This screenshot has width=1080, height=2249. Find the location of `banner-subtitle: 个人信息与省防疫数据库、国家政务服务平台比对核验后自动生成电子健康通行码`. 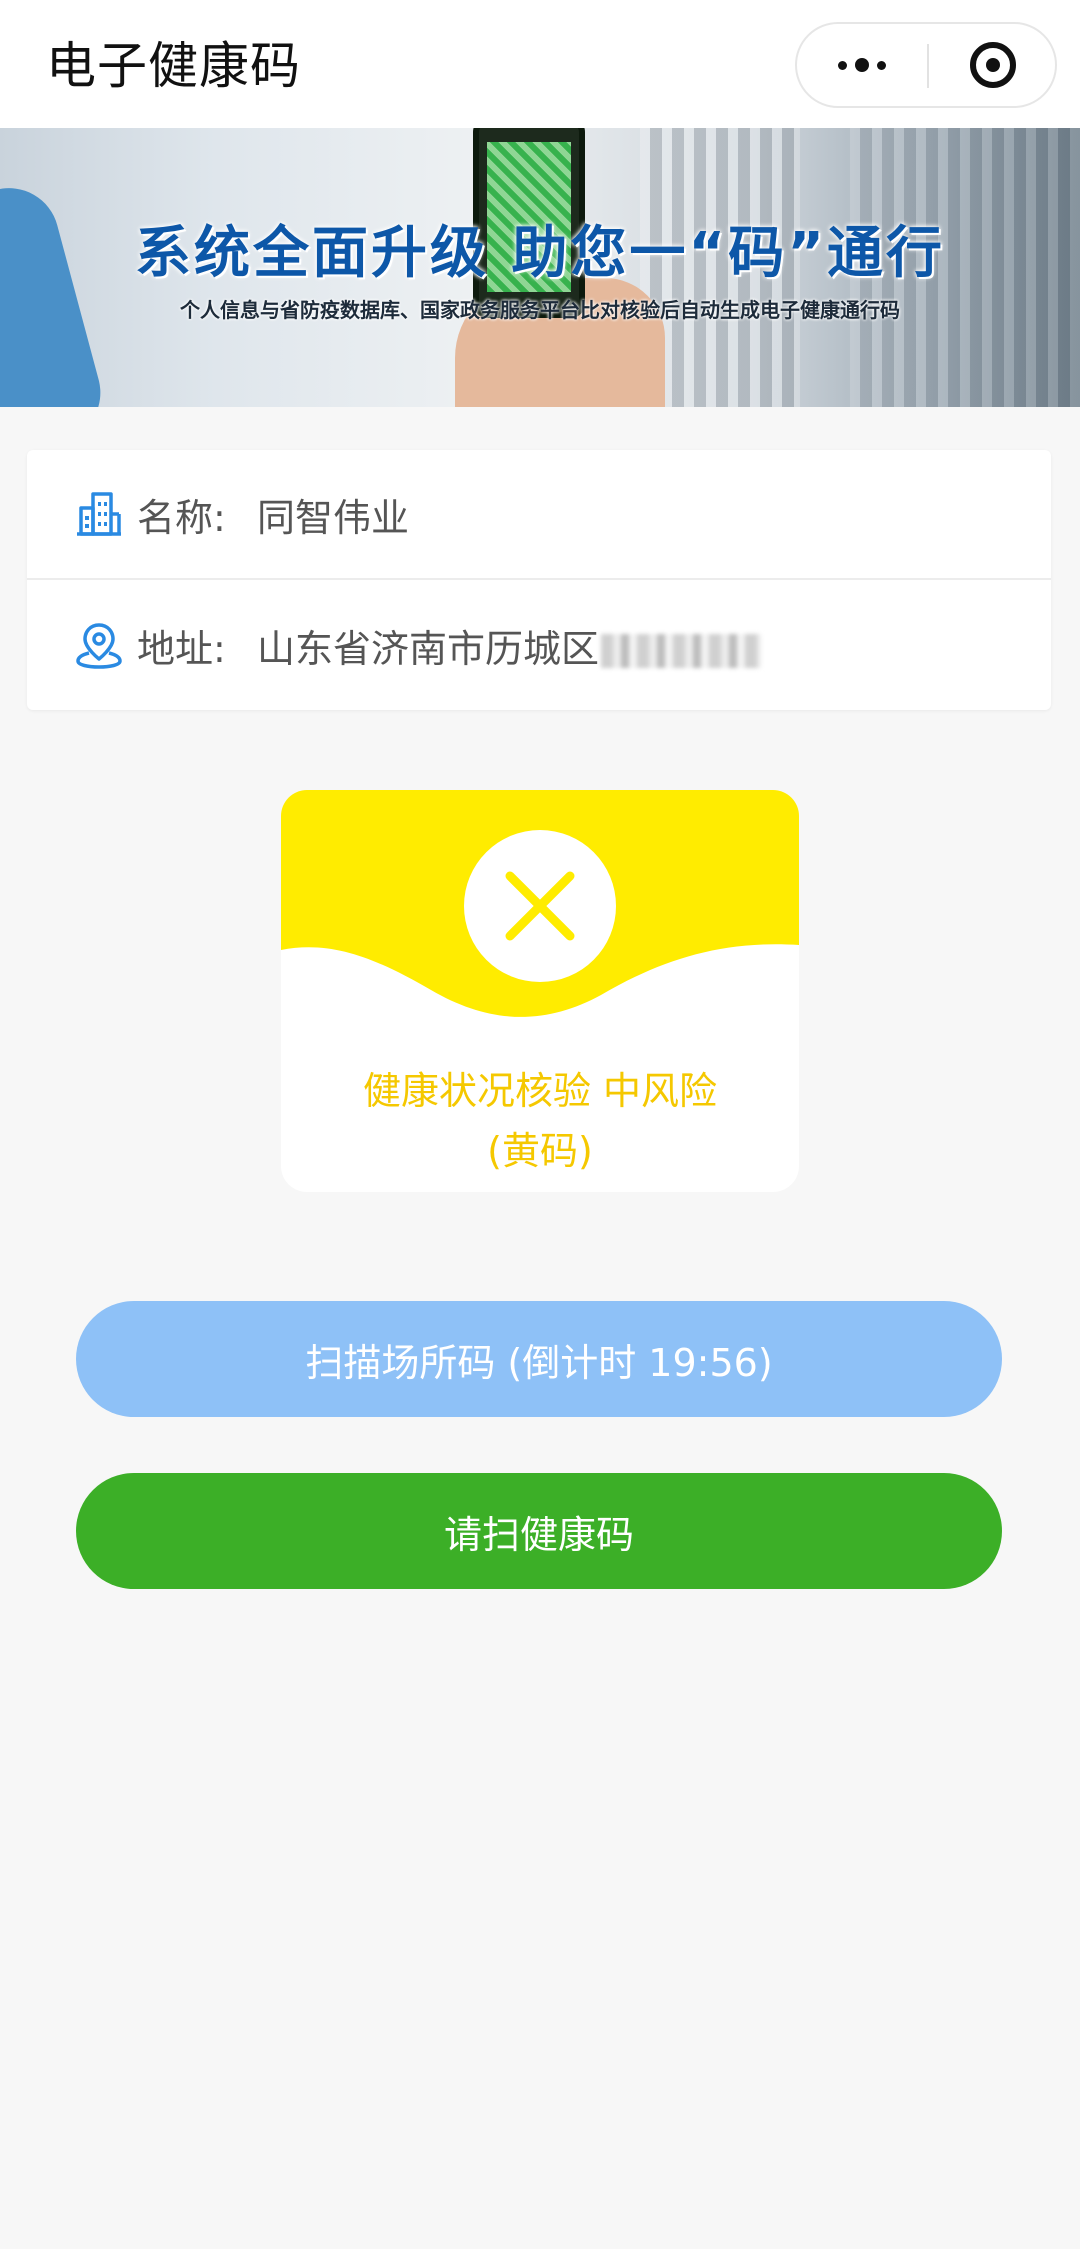

banner-subtitle: 个人信息与省防疫数据库、国家政务服务平台比对核验后自动生成电子健康通行码 is located at coordinates (540, 310).